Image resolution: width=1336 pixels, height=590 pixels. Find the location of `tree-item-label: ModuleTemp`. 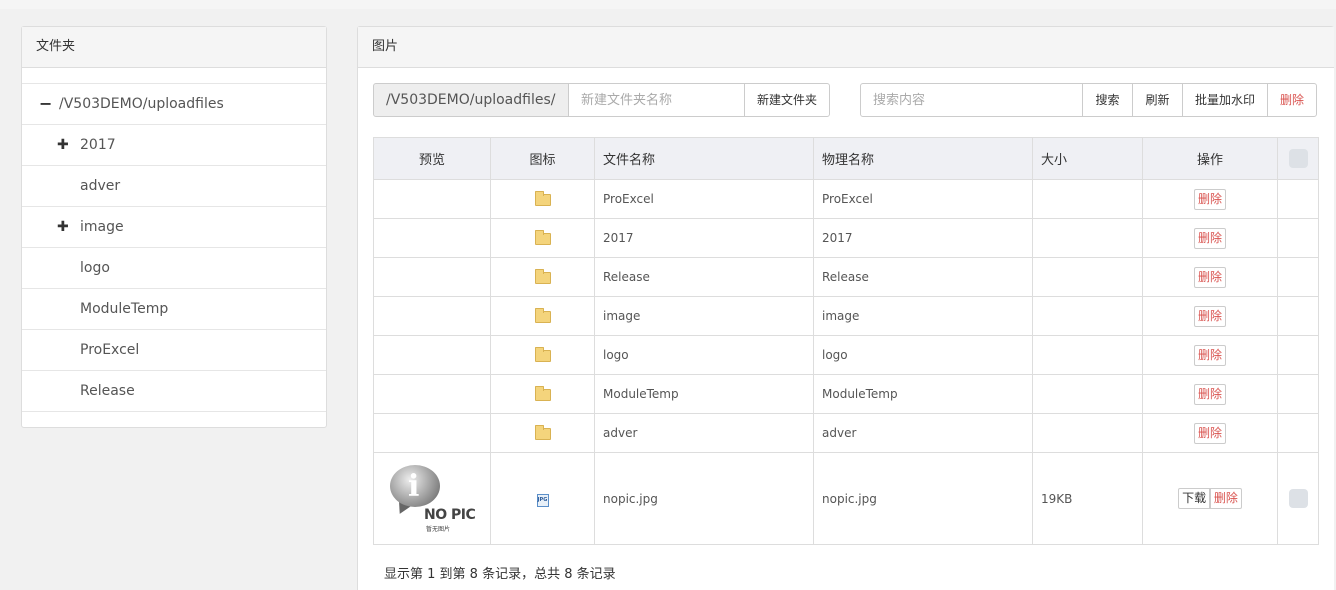

tree-item-label: ModuleTemp is located at coordinates (124, 309).